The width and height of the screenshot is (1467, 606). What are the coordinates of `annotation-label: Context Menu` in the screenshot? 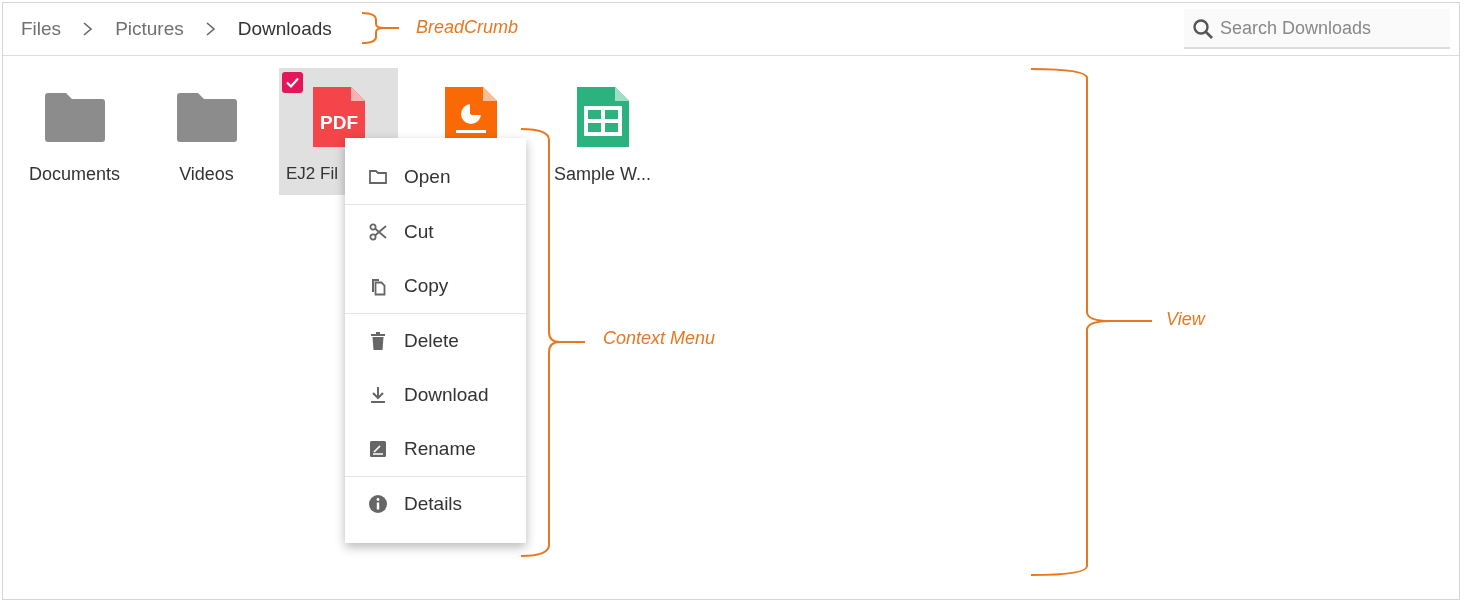 It's located at (659, 338).